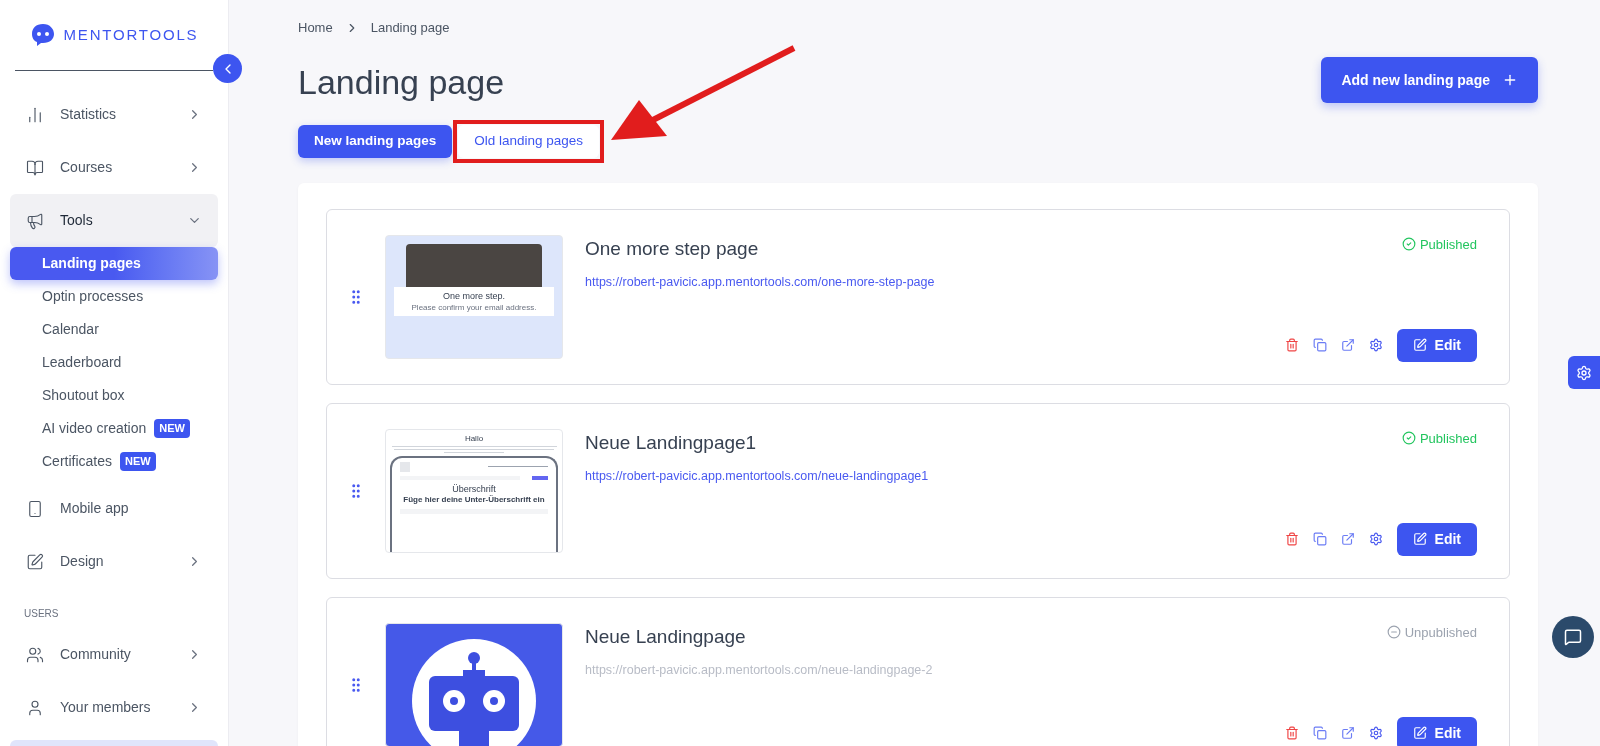 The height and width of the screenshot is (746, 1600). Describe the element at coordinates (114, 561) in the screenshot. I see `sidebar-item: Design` at that location.